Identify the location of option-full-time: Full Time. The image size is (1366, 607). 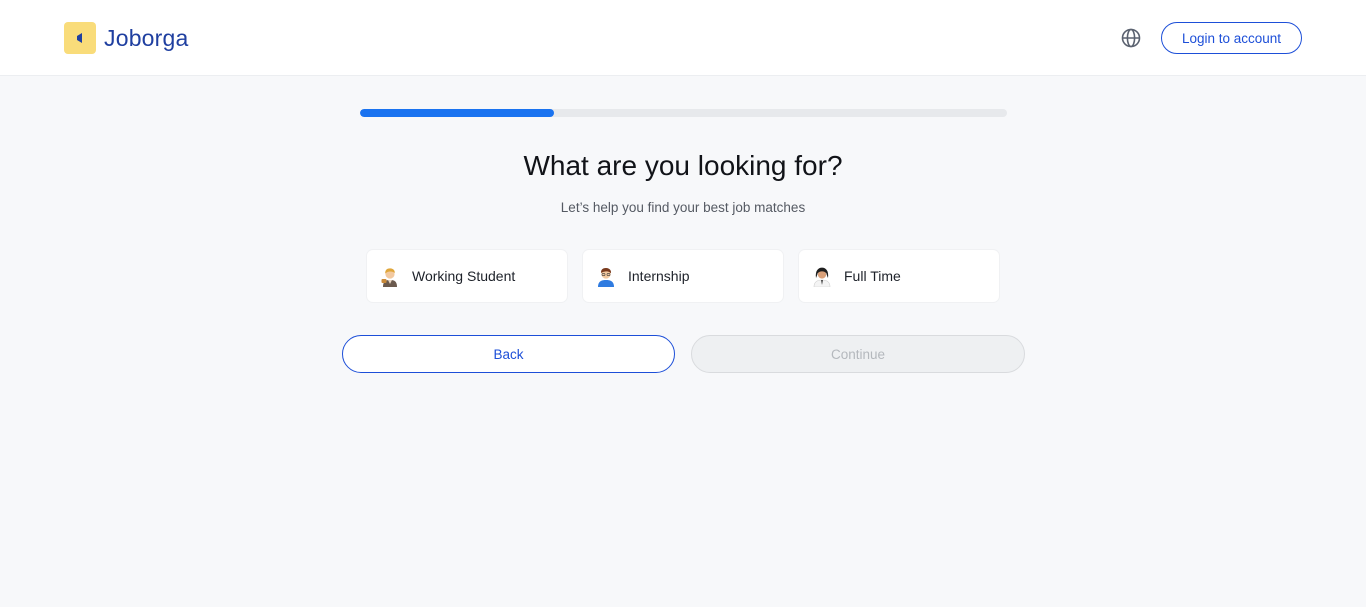
(899, 276).